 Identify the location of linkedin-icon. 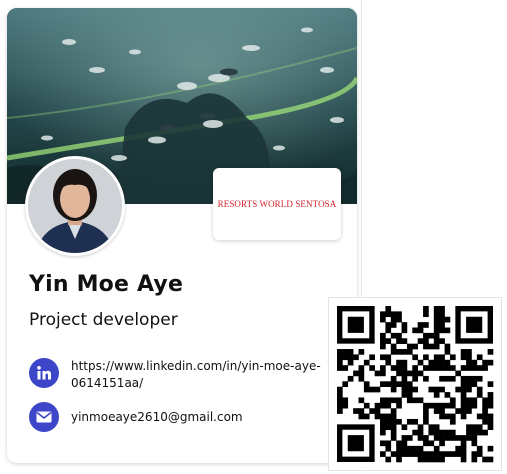
(44, 373).